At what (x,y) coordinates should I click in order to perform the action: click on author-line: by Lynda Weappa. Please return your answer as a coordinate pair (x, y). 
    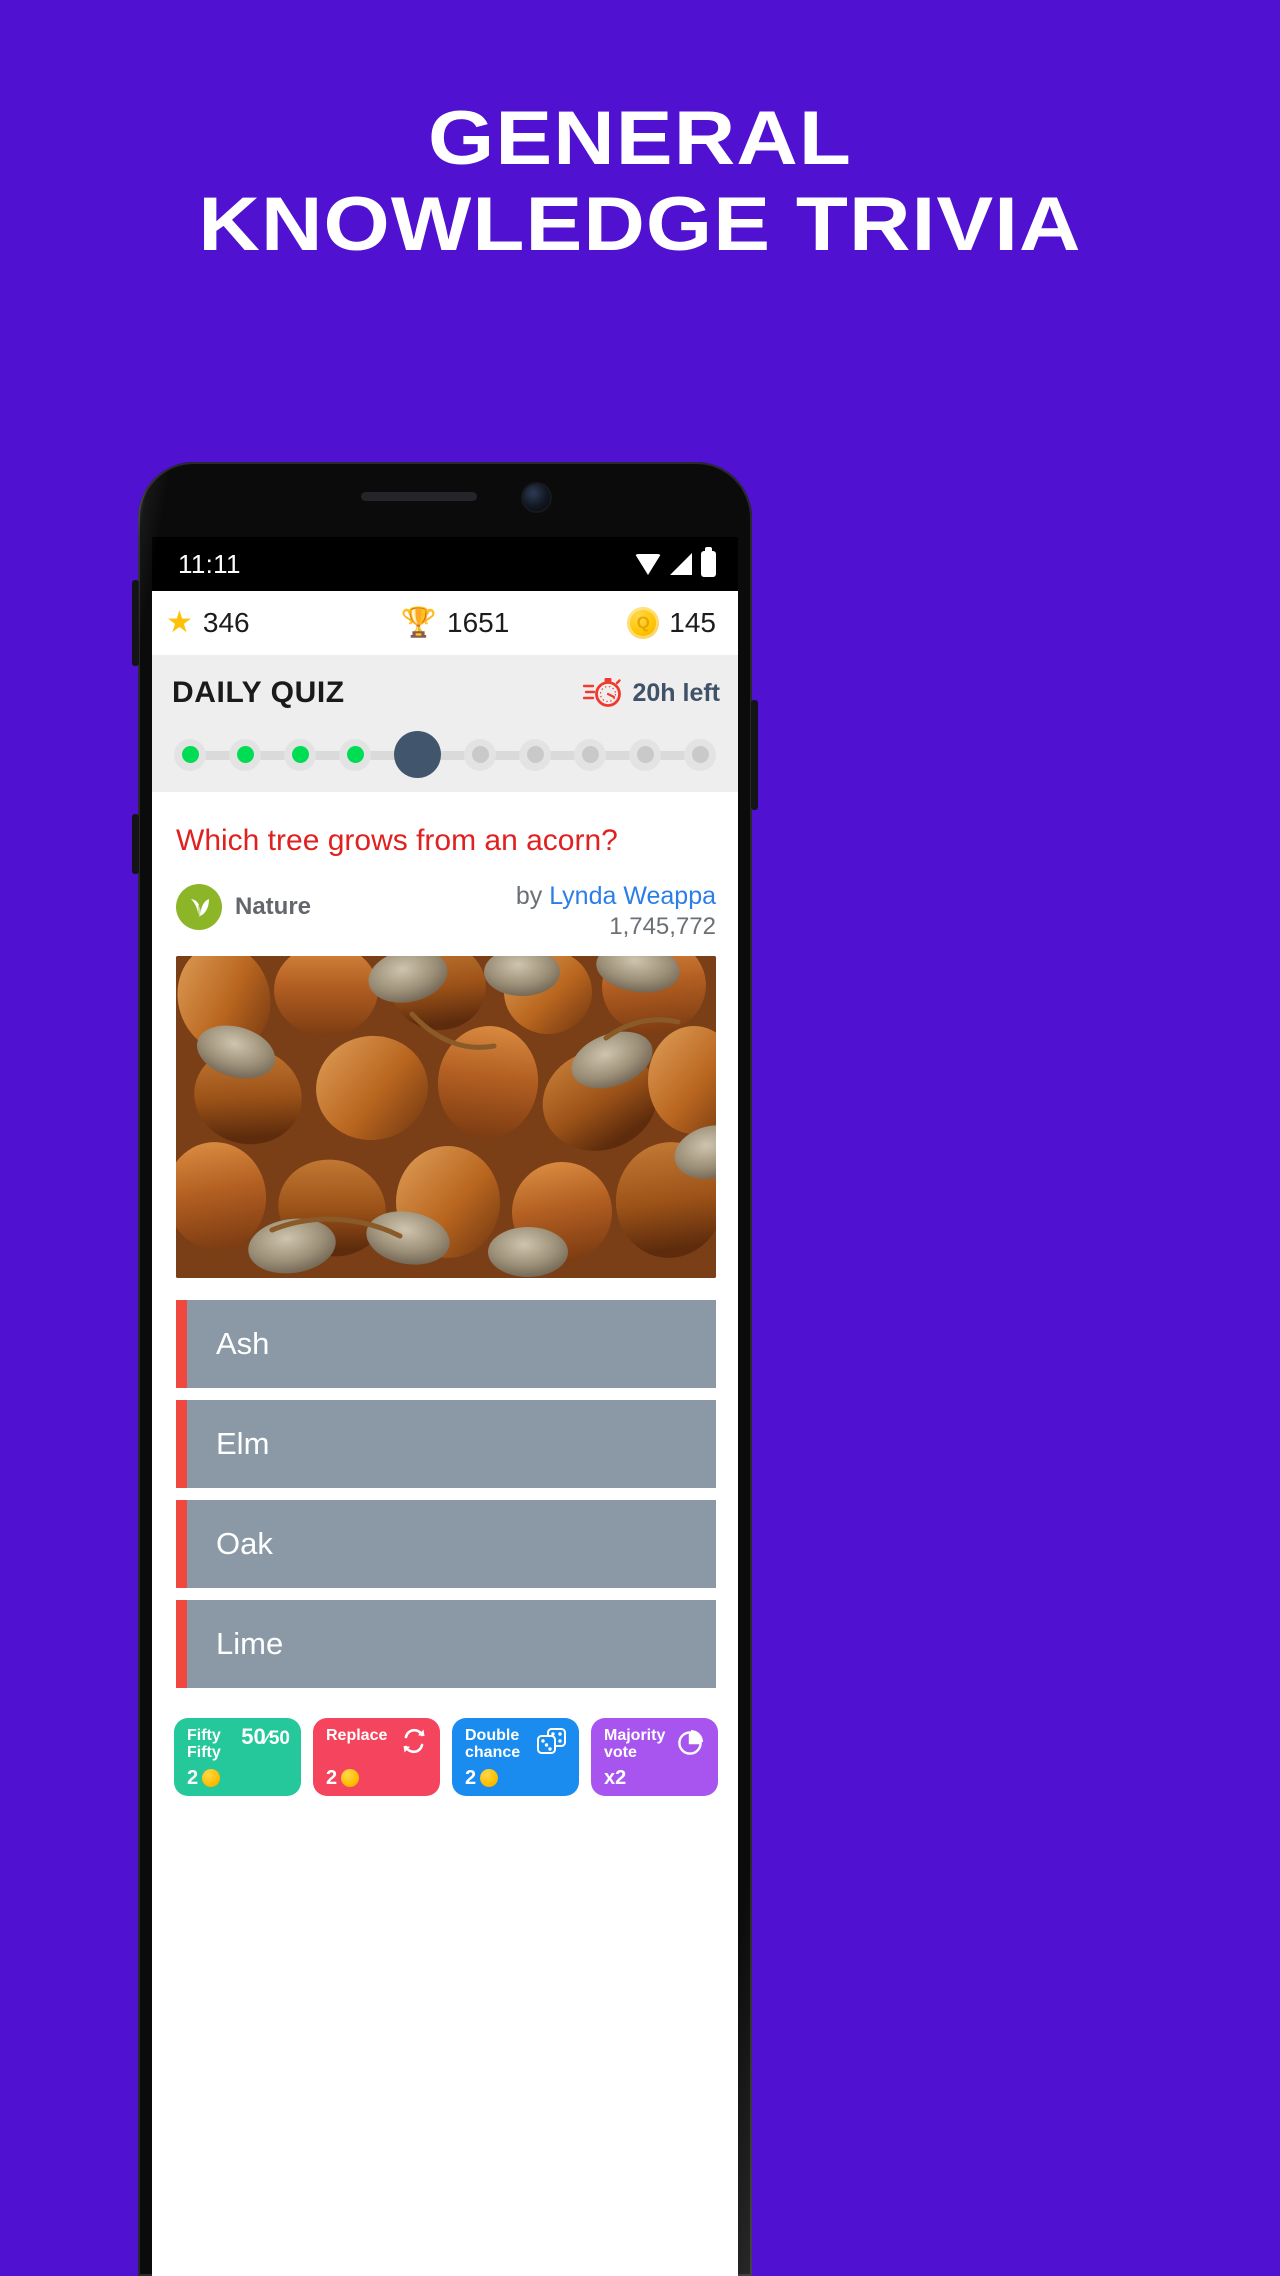
    Looking at the image, I should click on (616, 896).